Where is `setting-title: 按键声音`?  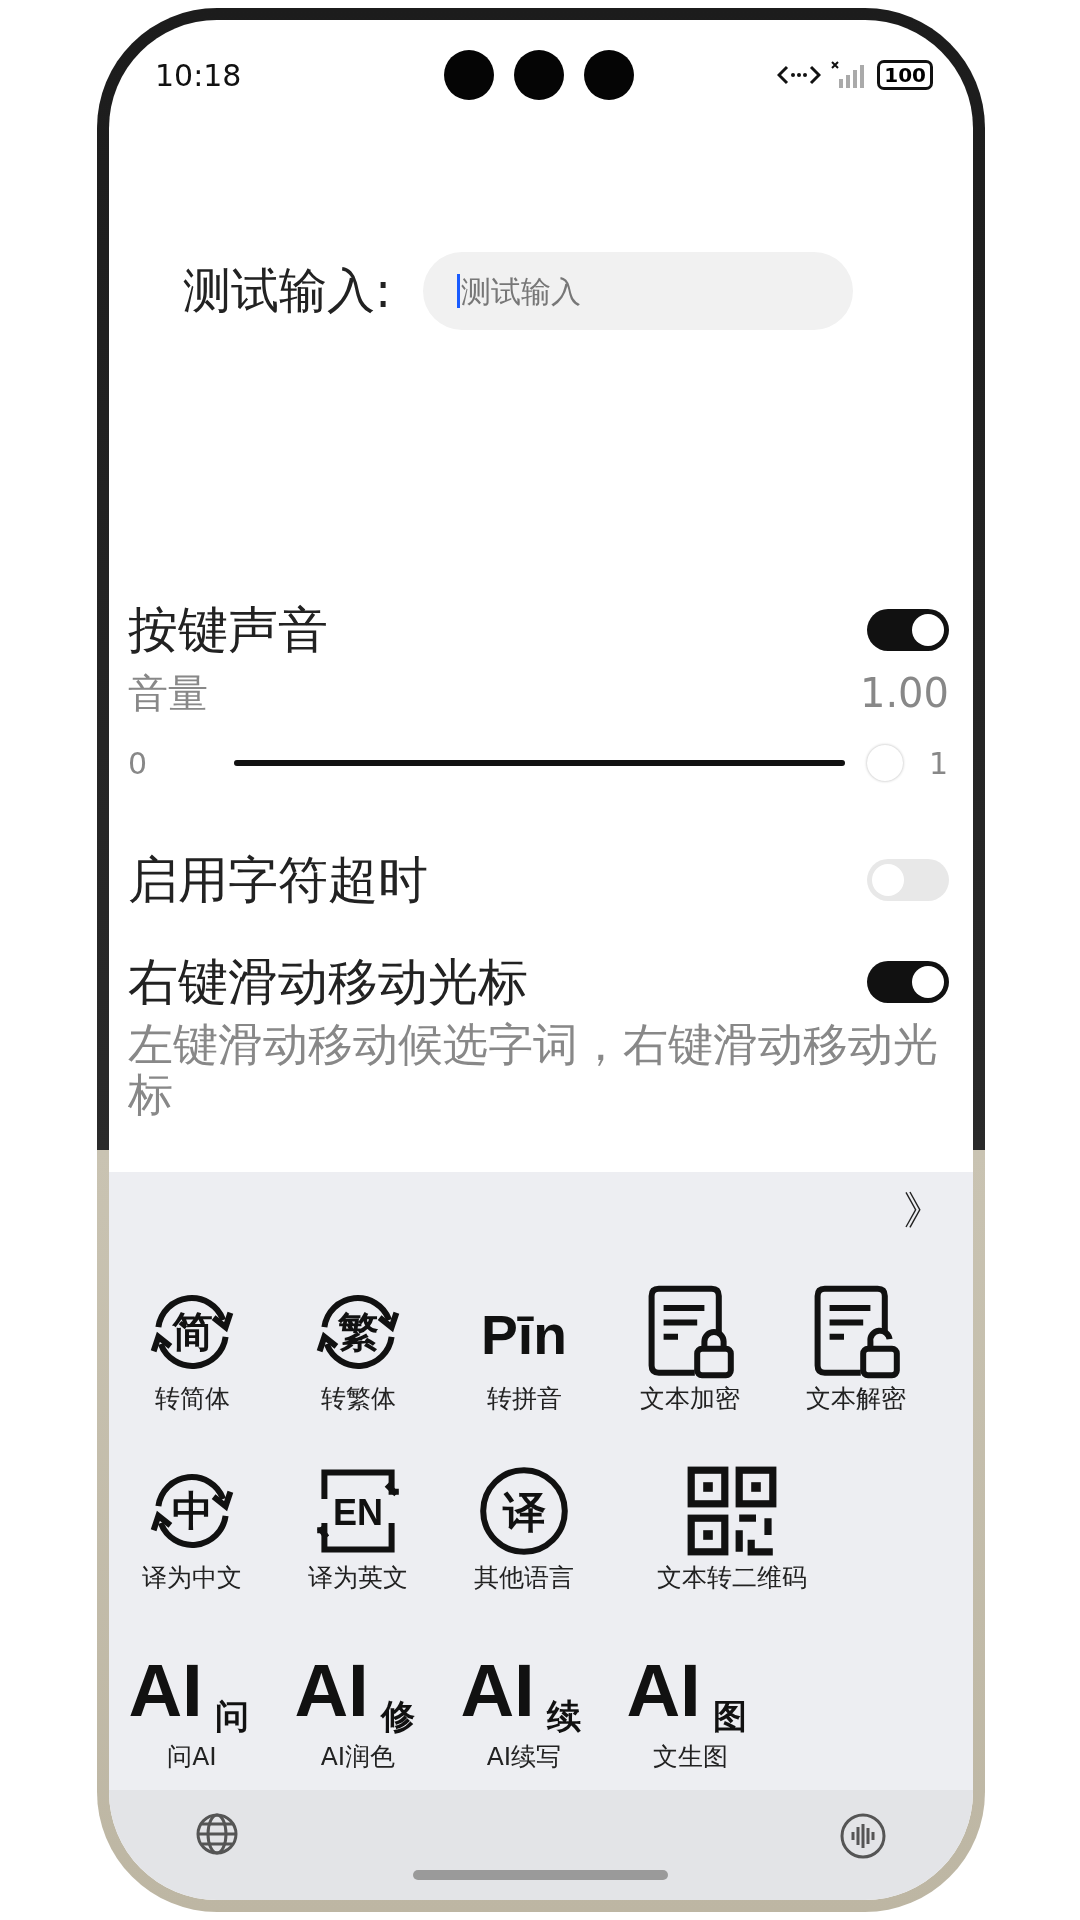 setting-title: 按键声音 is located at coordinates (228, 630).